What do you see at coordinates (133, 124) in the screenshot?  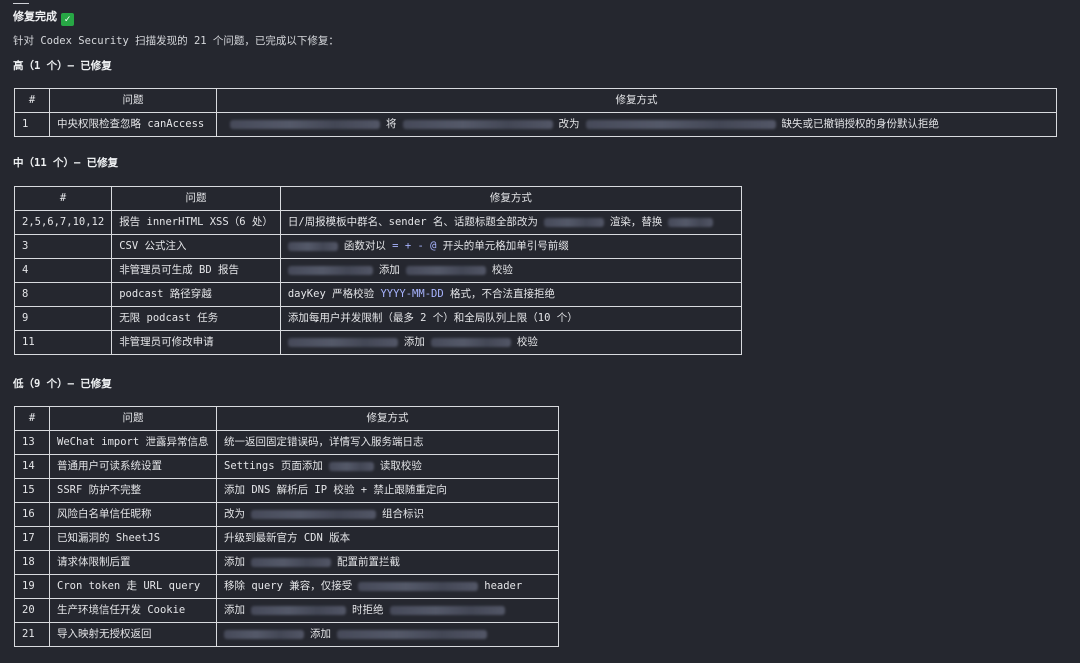 I see `cell-issue: 中央权限检查忽略 canAccess` at bounding box center [133, 124].